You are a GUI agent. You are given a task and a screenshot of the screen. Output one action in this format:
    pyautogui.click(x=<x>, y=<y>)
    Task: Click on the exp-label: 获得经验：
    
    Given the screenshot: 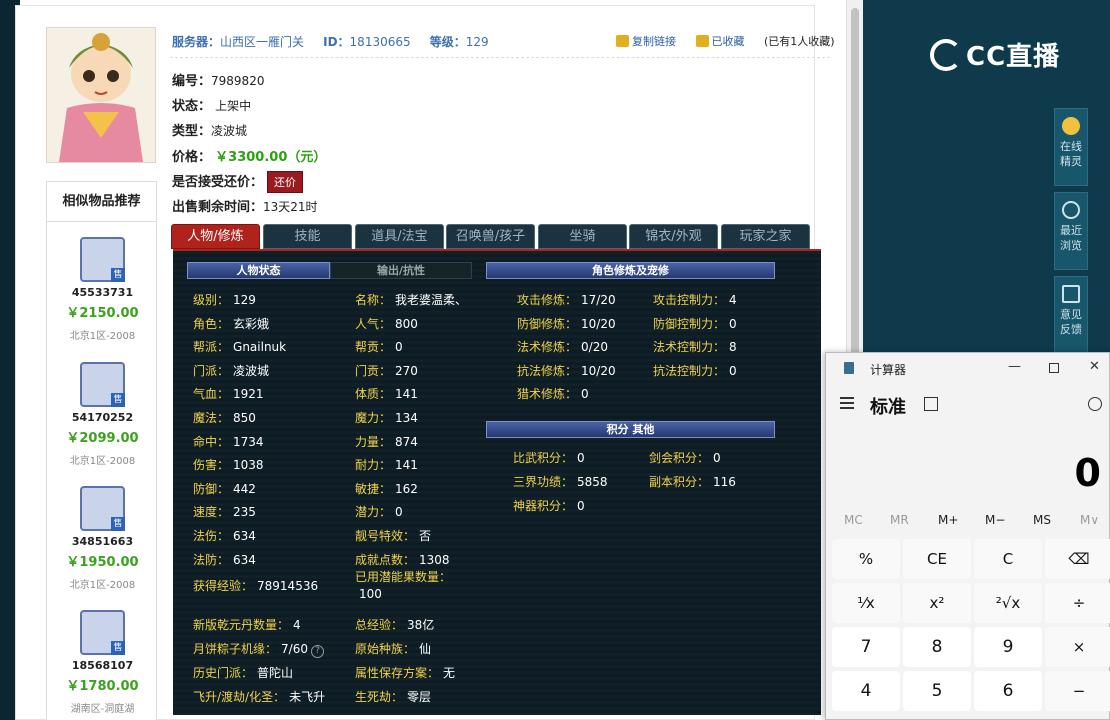 What is the action you would take?
    pyautogui.click(x=223, y=586)
    